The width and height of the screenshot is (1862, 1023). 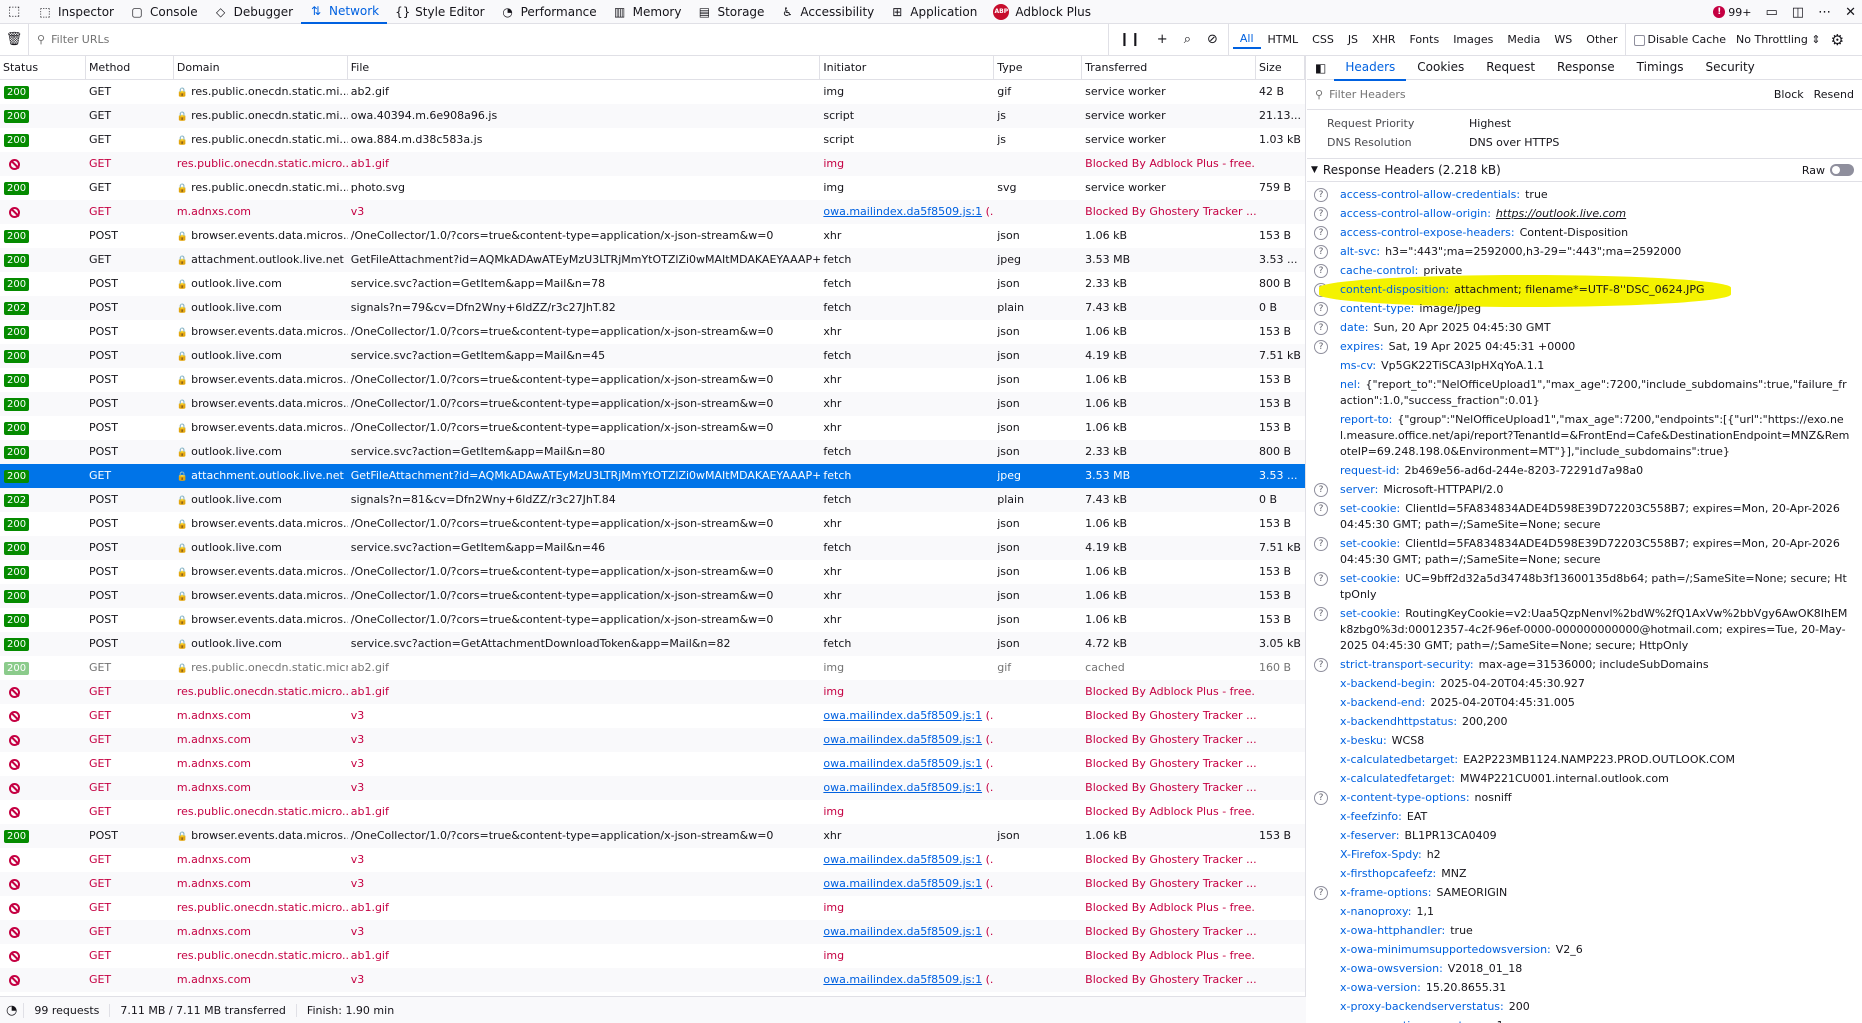 What do you see at coordinates (1824, 12) in the screenshot?
I see `more-options-icon: ⋯` at bounding box center [1824, 12].